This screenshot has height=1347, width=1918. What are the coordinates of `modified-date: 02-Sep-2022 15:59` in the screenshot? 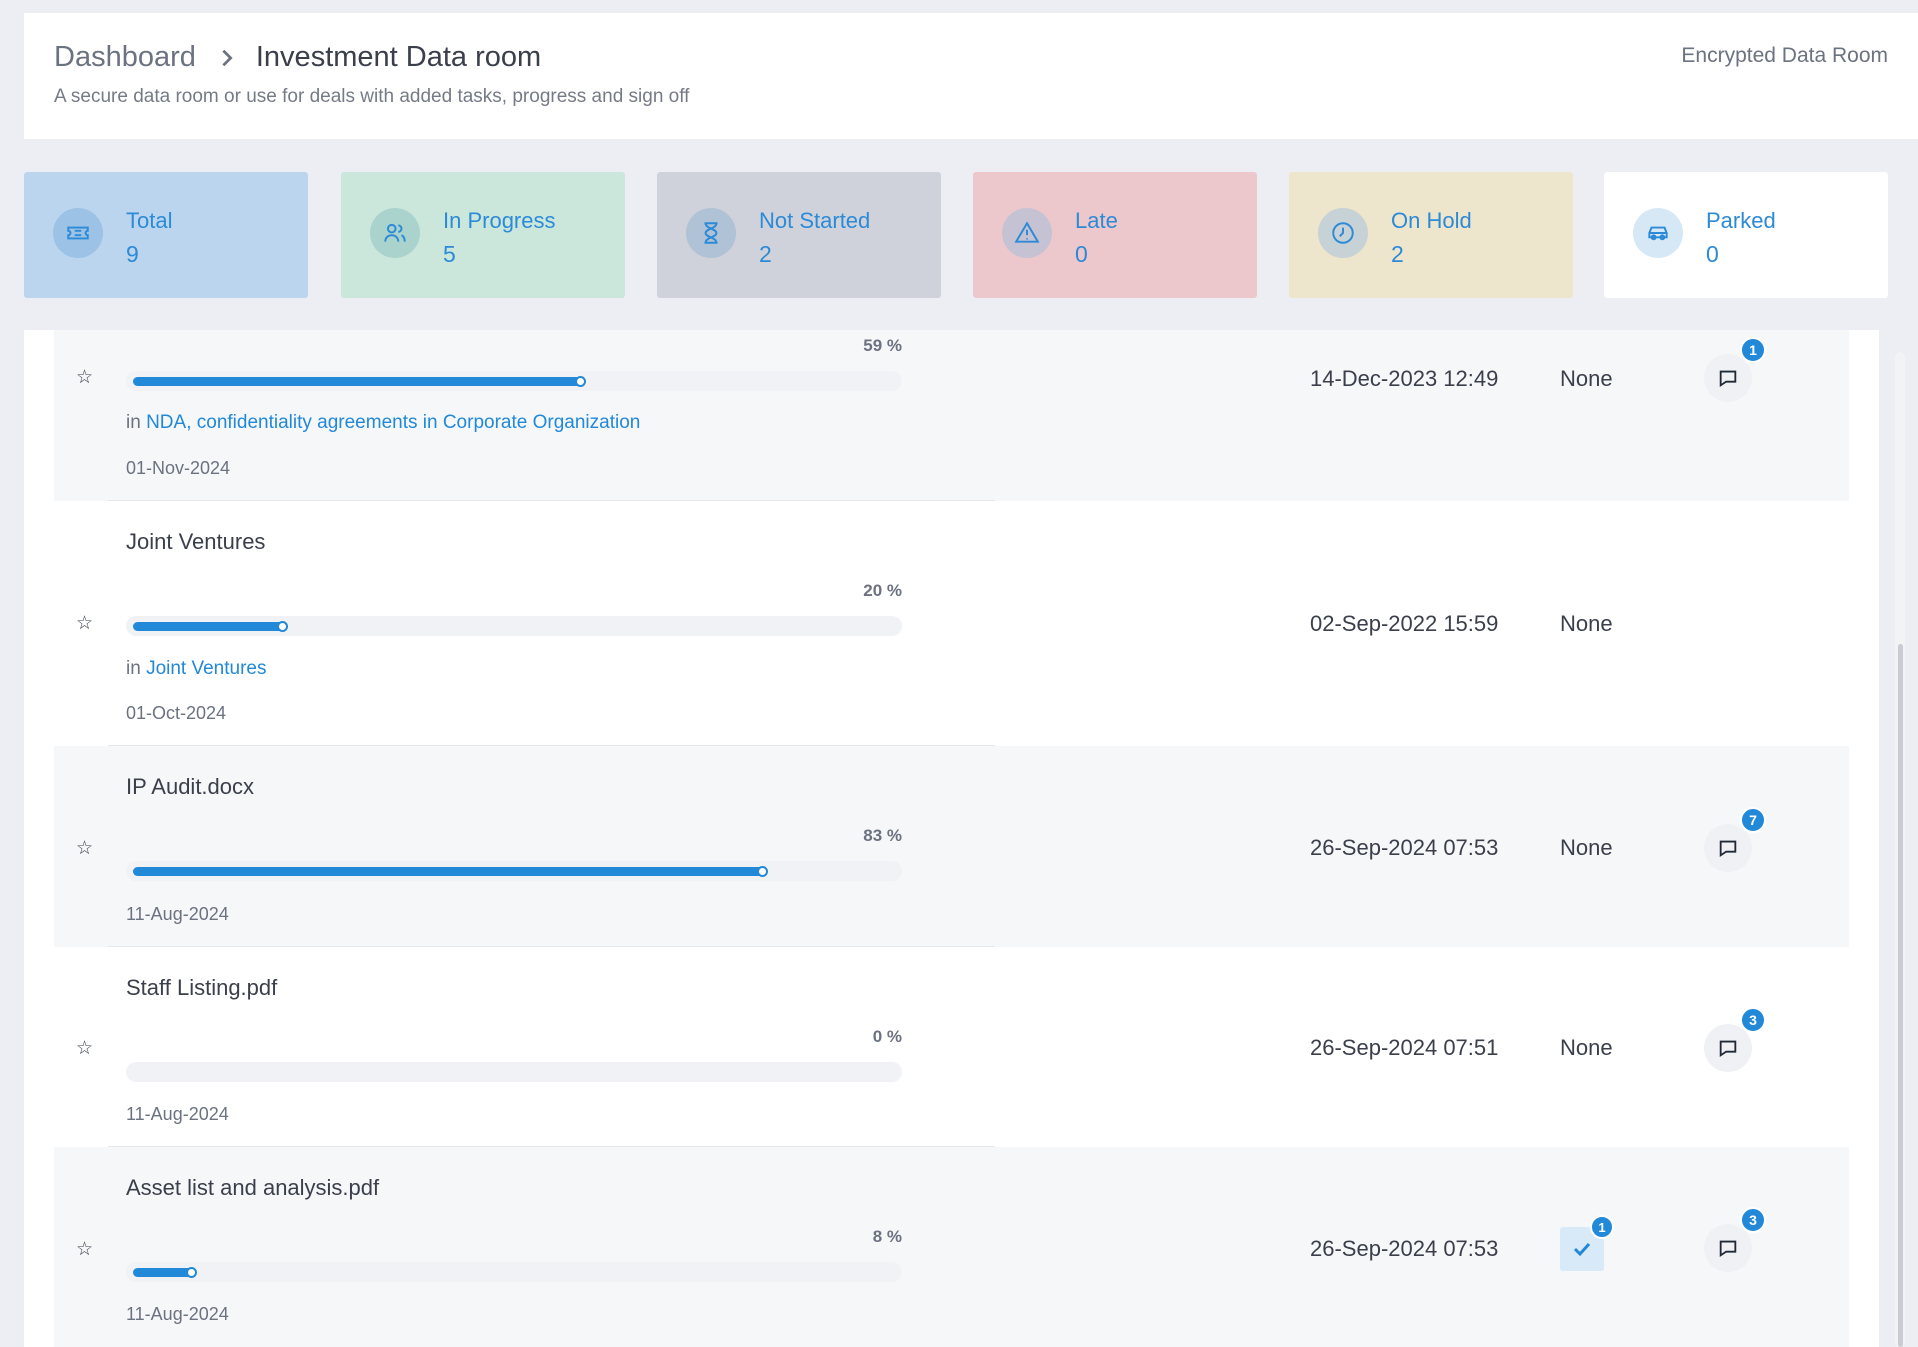 It's located at (1404, 623).